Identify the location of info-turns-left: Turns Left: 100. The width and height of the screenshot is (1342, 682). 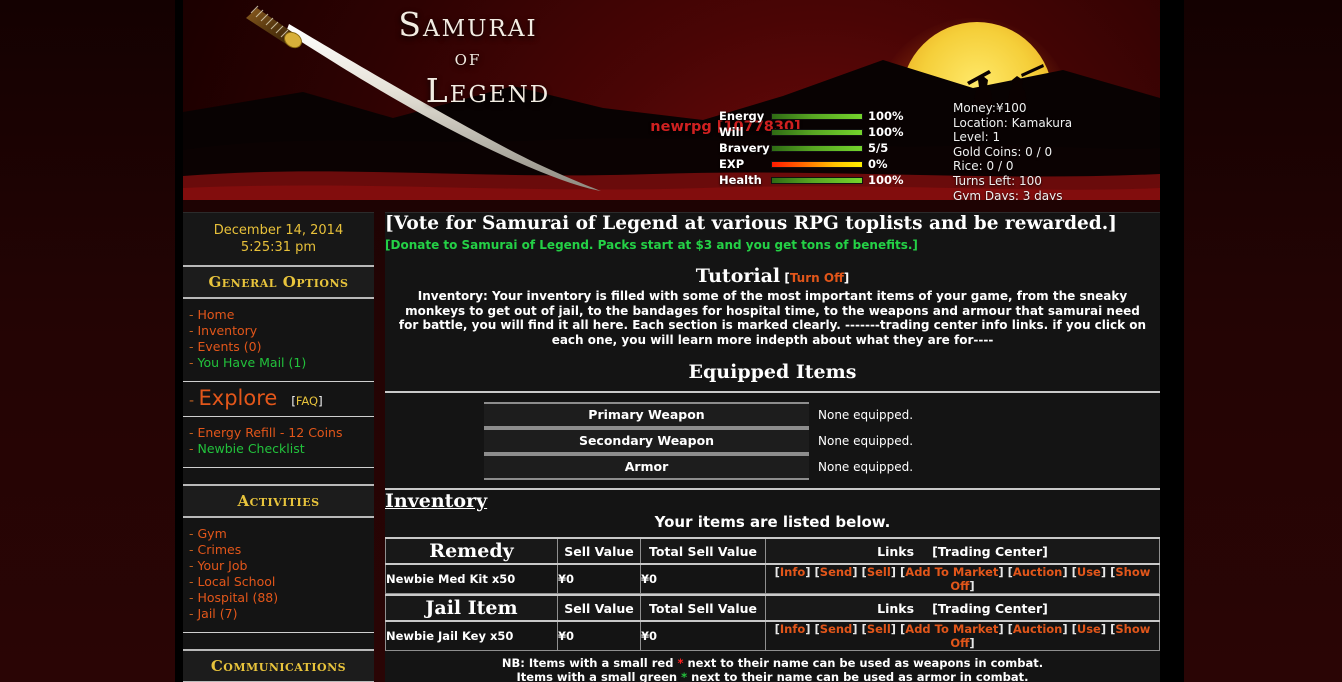
(997, 180).